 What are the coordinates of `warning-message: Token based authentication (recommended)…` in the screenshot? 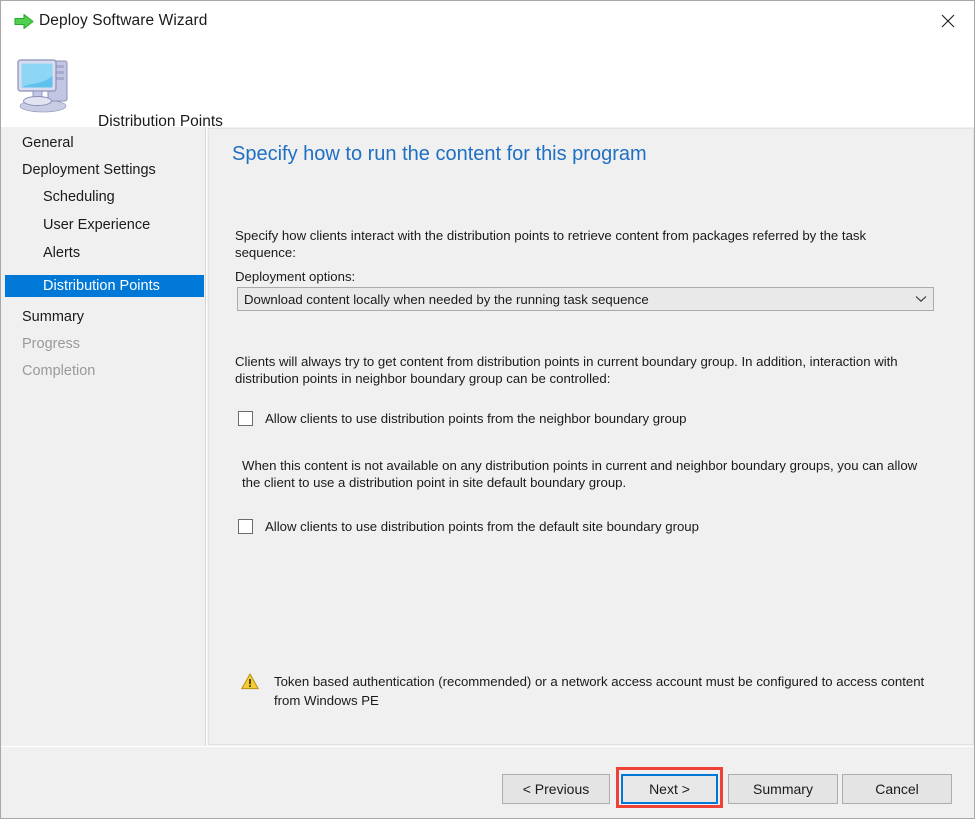 It's located at (590, 691).